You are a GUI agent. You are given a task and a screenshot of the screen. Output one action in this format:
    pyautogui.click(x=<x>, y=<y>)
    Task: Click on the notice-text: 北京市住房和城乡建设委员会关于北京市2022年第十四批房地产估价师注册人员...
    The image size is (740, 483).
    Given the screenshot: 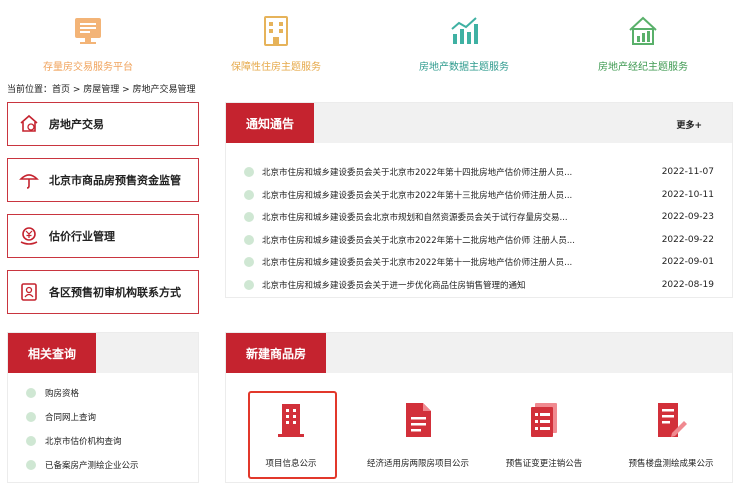 What is the action you would take?
    pyautogui.click(x=458, y=172)
    